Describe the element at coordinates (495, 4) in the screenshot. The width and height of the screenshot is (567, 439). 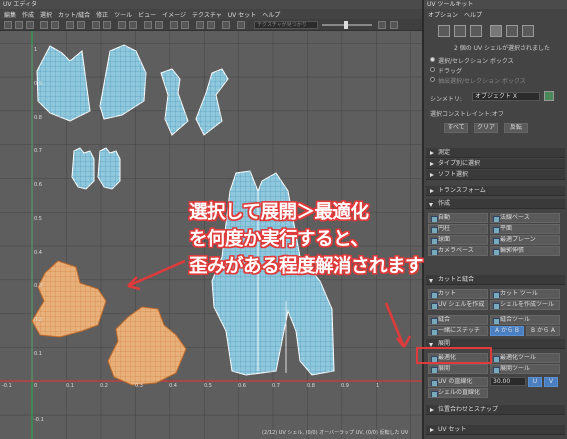
I see `uv-toolkit-title: UV ツールキット` at that location.